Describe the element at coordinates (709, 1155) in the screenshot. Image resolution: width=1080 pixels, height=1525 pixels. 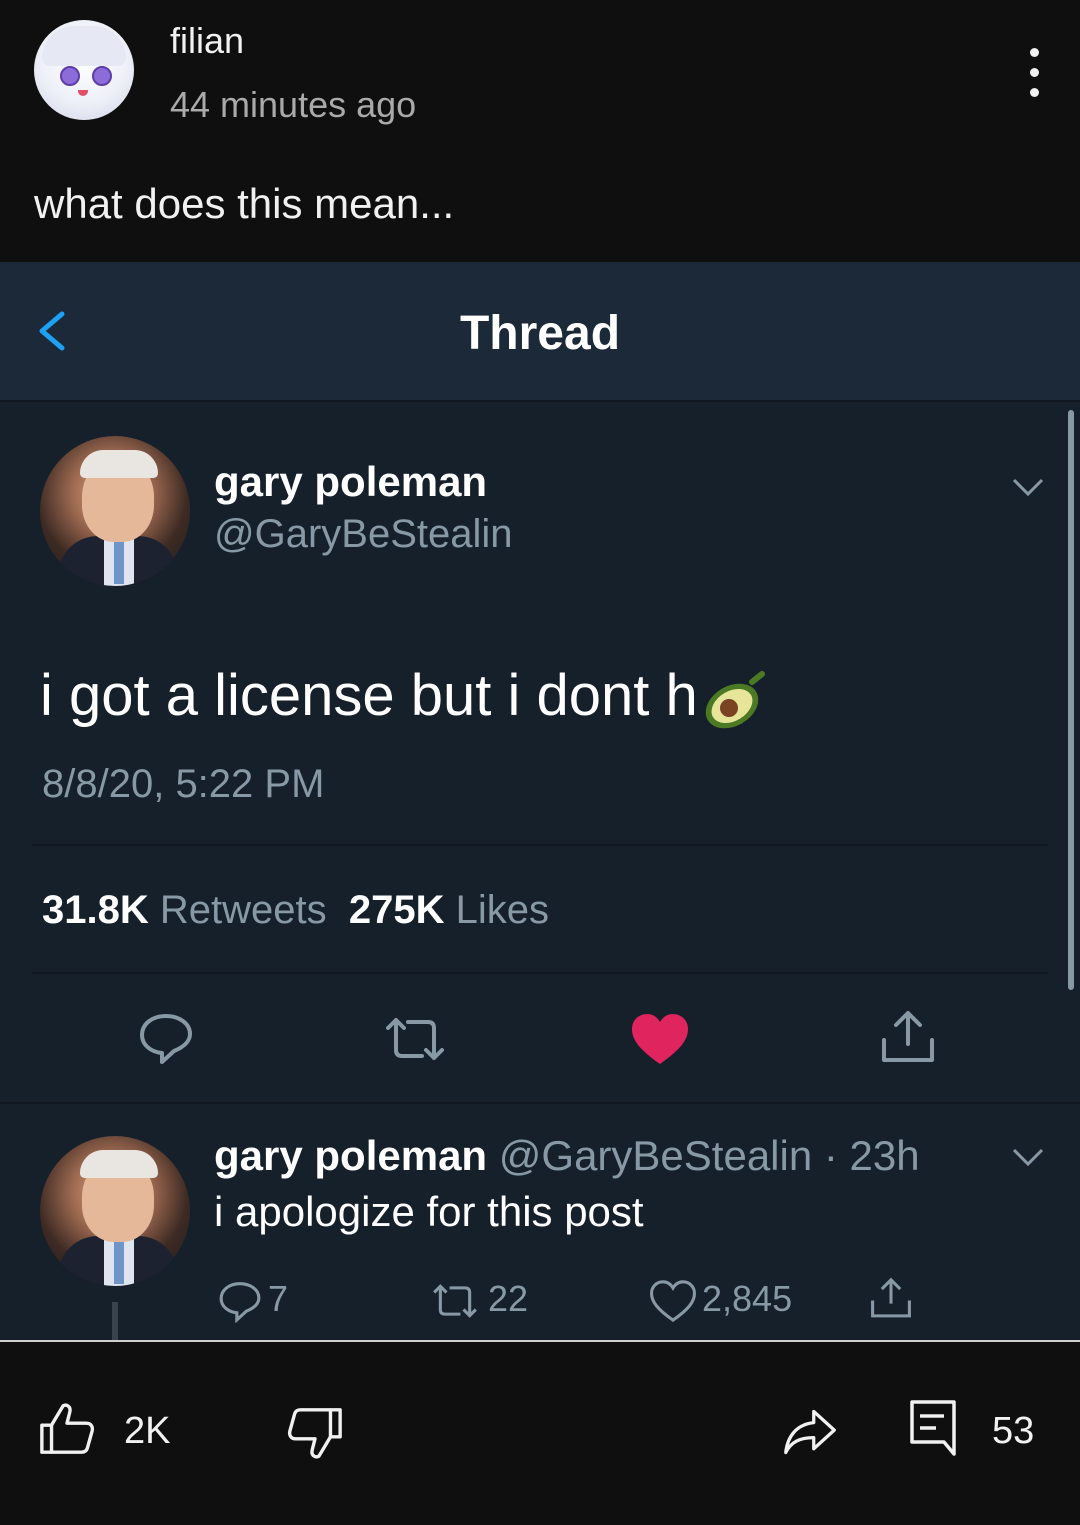
I see `reply-handle-time: @GaryBeStealin · 23h` at that location.